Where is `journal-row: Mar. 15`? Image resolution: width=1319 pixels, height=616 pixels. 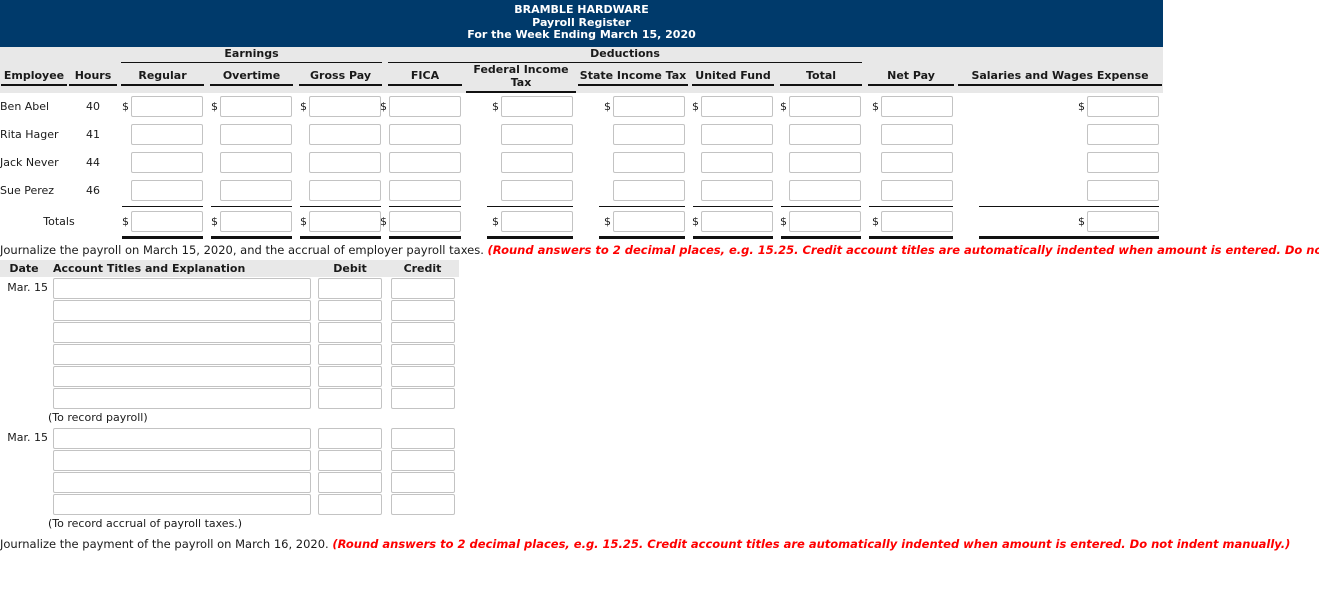
journal-row: Mar. 15 is located at coordinates (229, 438).